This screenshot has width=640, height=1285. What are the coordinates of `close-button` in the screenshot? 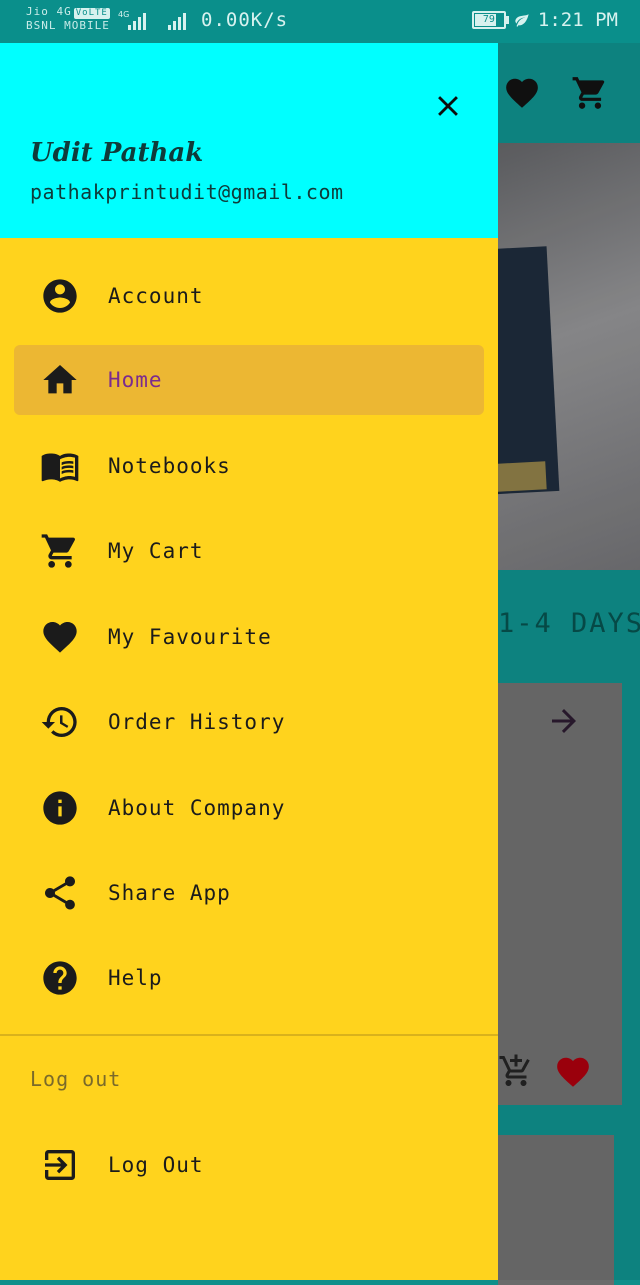 It's located at (448, 106).